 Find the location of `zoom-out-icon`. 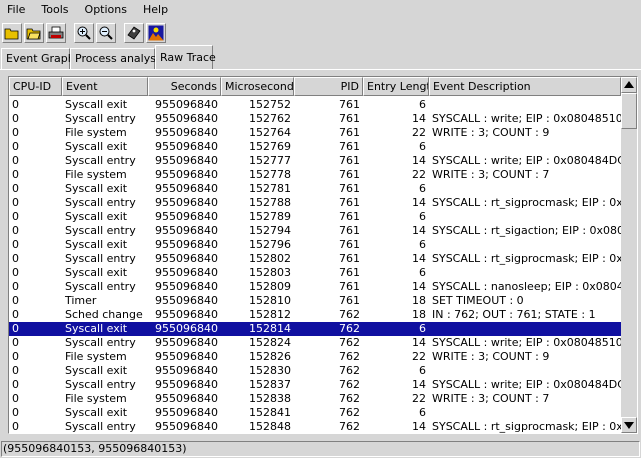

zoom-out-icon is located at coordinates (106, 33).